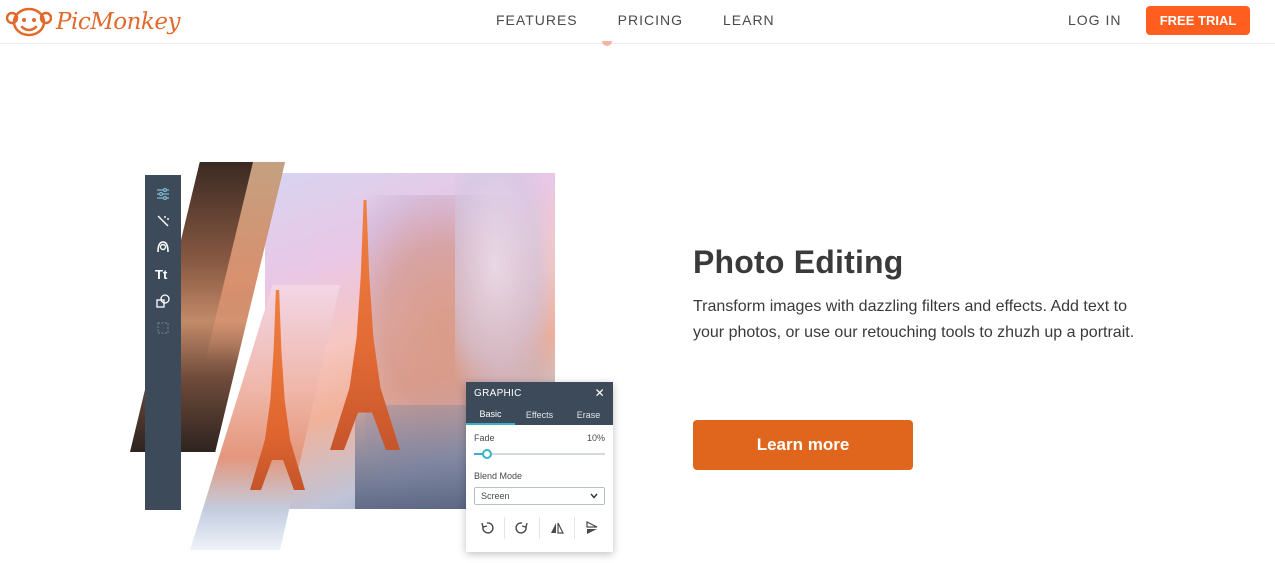 The image size is (1275, 563). Describe the element at coordinates (487, 528) in the screenshot. I see `rotate-left-icon` at that location.